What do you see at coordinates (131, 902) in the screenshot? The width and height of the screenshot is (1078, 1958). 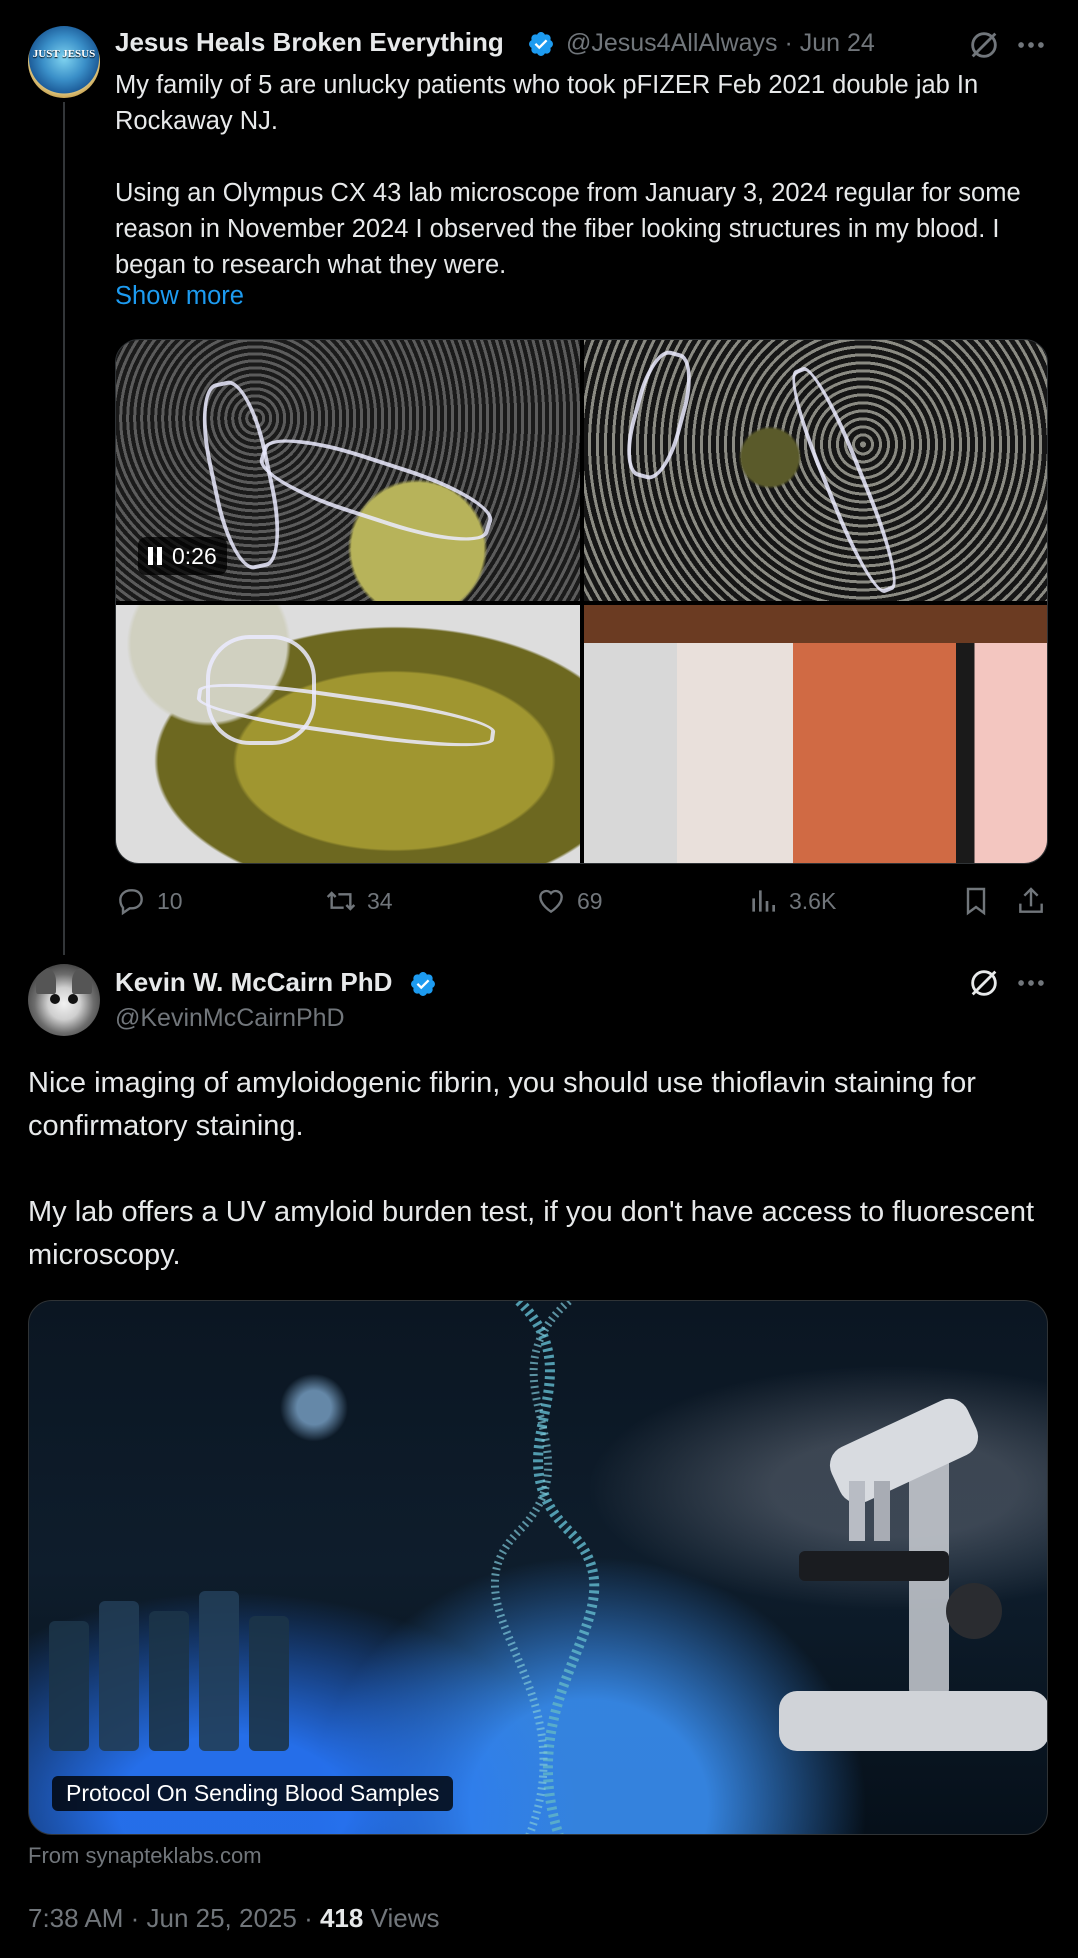 I see `reply-icon` at bounding box center [131, 902].